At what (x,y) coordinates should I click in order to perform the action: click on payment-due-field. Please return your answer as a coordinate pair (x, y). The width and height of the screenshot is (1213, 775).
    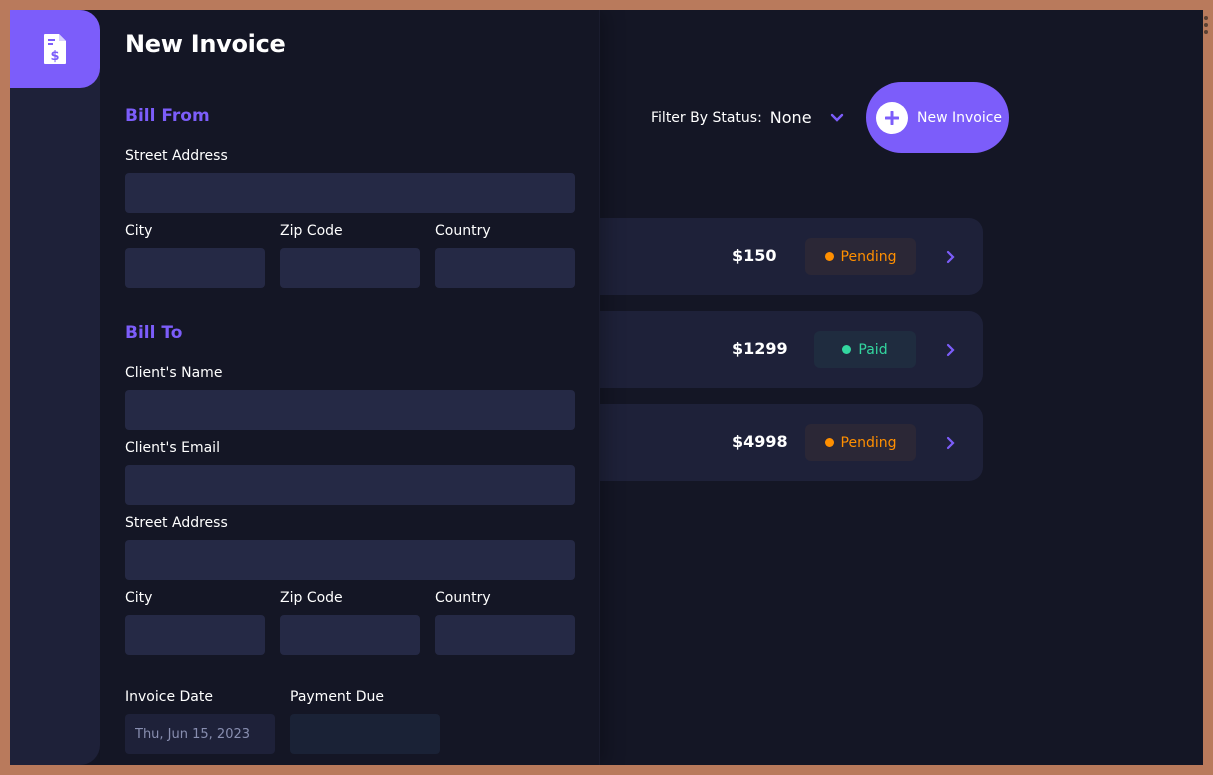
    Looking at the image, I should click on (365, 734).